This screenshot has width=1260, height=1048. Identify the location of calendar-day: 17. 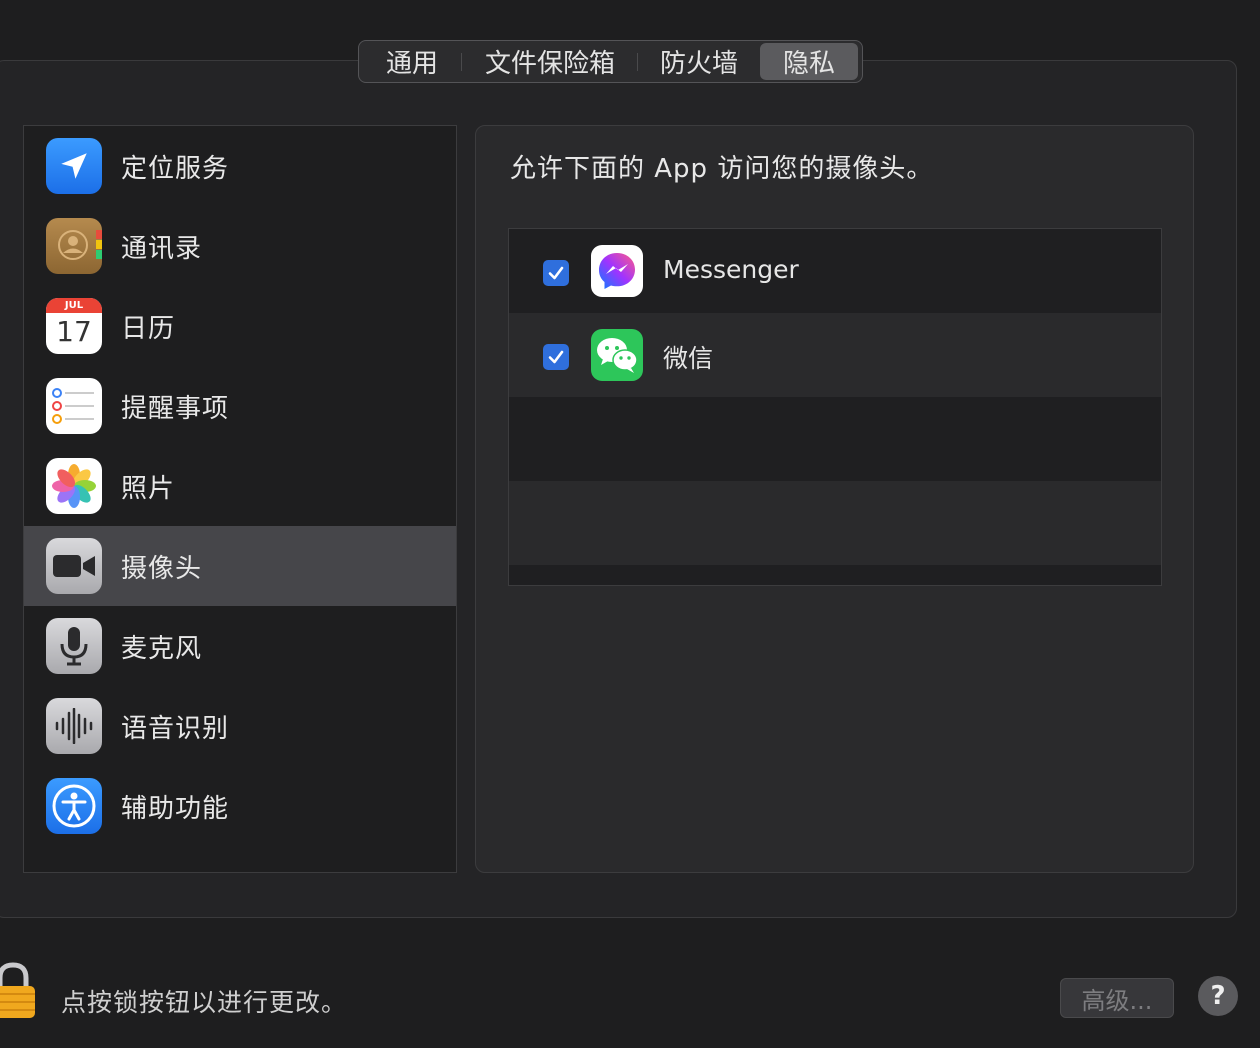
(74, 331).